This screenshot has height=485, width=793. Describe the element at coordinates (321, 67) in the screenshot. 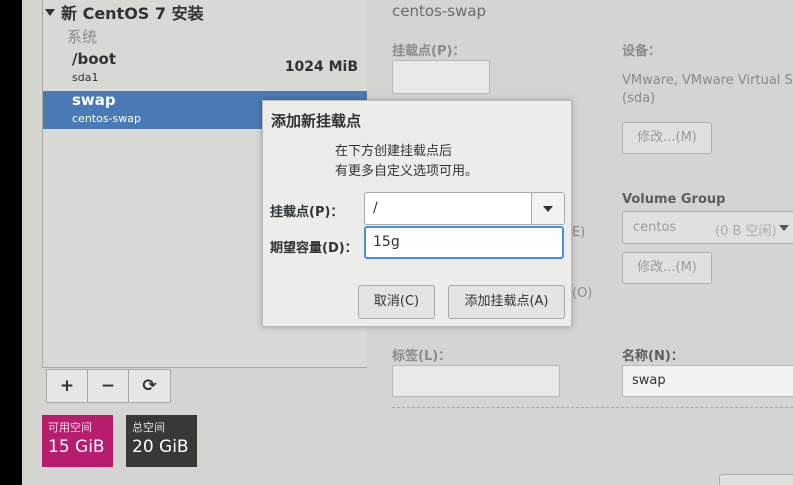

I see `mount-point-size: 1024 MiB` at that location.